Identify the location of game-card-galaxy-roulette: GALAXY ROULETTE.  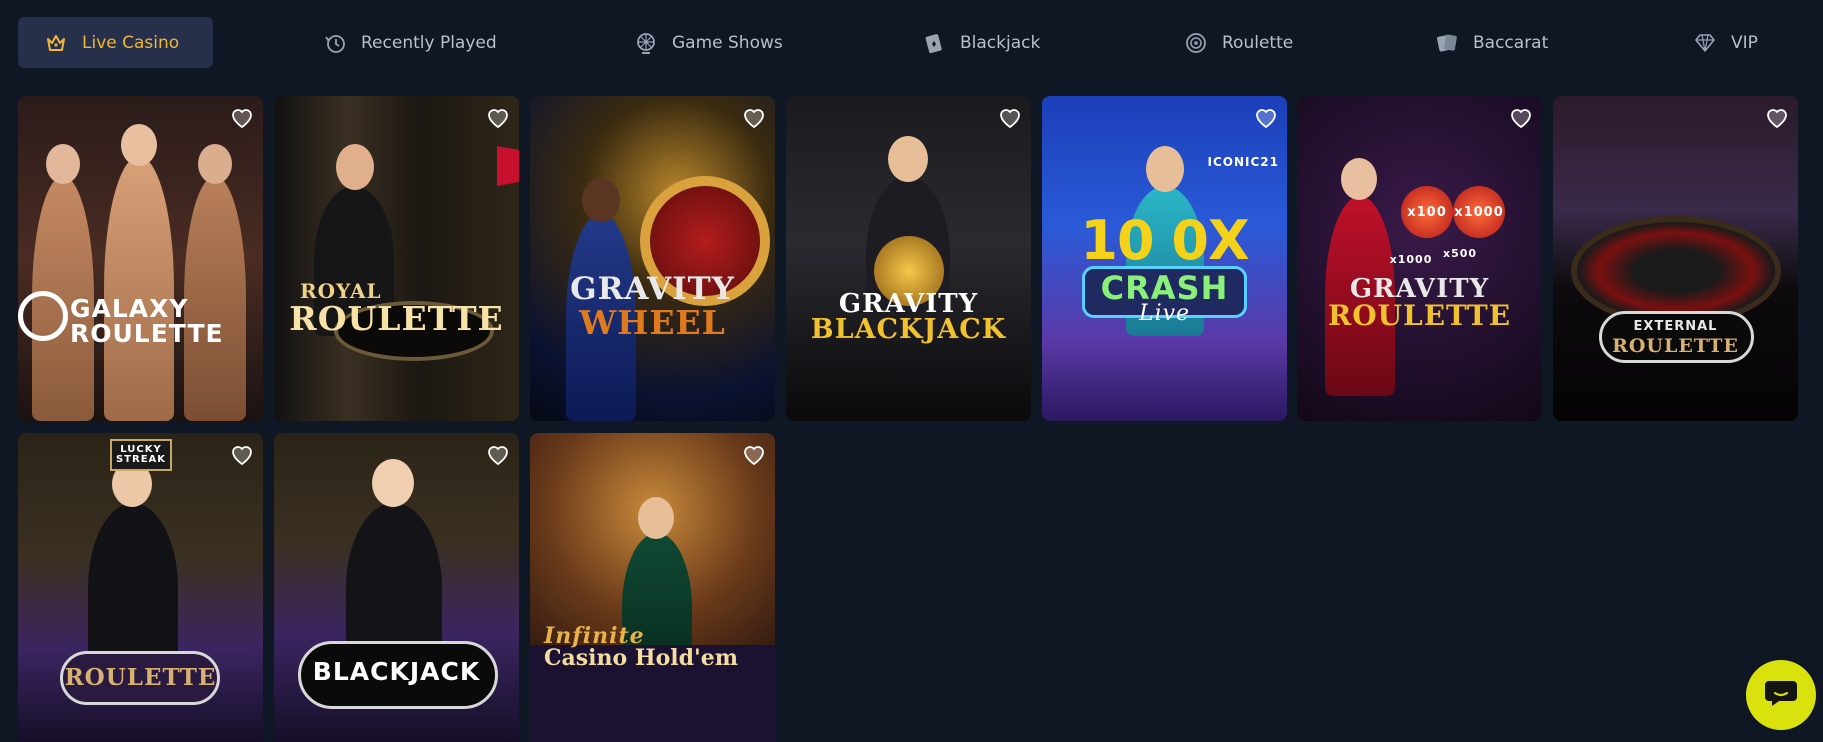
(140, 258).